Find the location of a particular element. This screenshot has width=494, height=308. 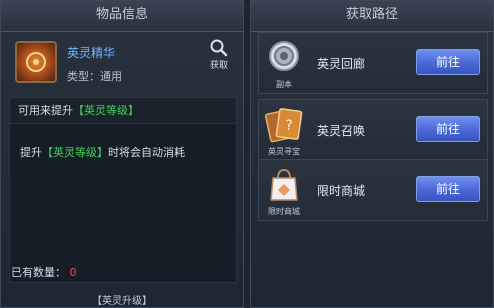

description-usage: 可用来提升【英灵等级】 is located at coordinates (123, 111).